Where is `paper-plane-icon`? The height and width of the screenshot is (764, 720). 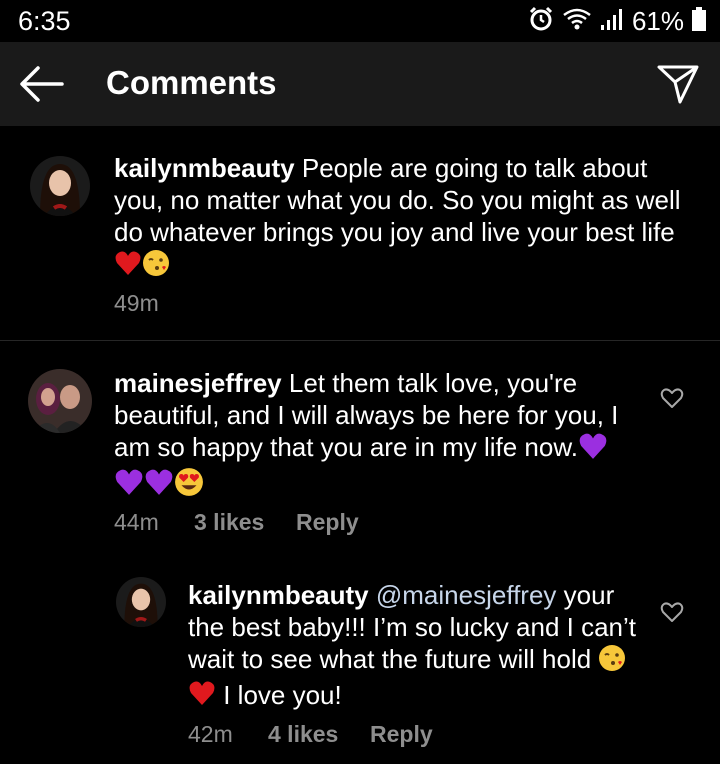 paper-plane-icon is located at coordinates (678, 84).